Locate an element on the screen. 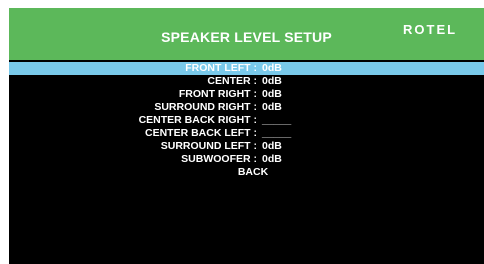 The height and width of the screenshot is (264, 484). menu-item-label: FRONT LEFT : is located at coordinates (221, 68).